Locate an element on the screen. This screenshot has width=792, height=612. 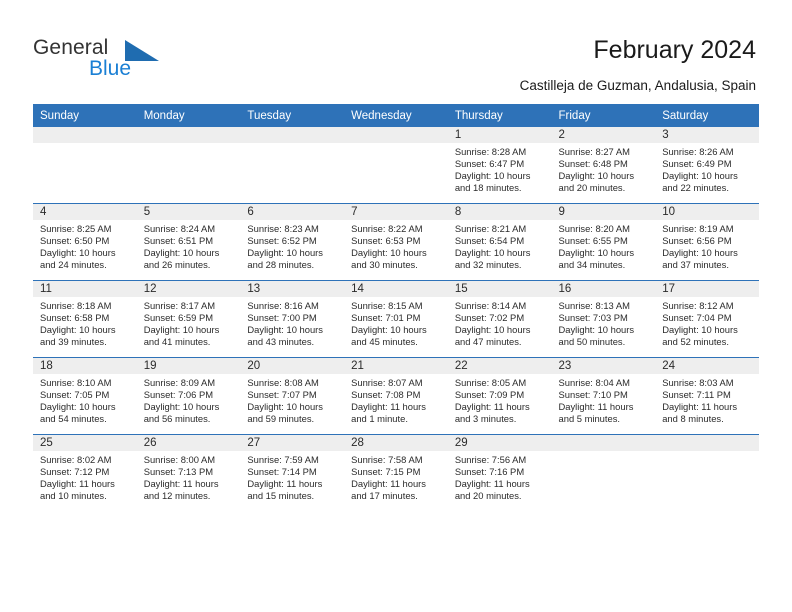
sunrise-text: Sunrise: 8:04 AM is located at coordinates (594, 382).